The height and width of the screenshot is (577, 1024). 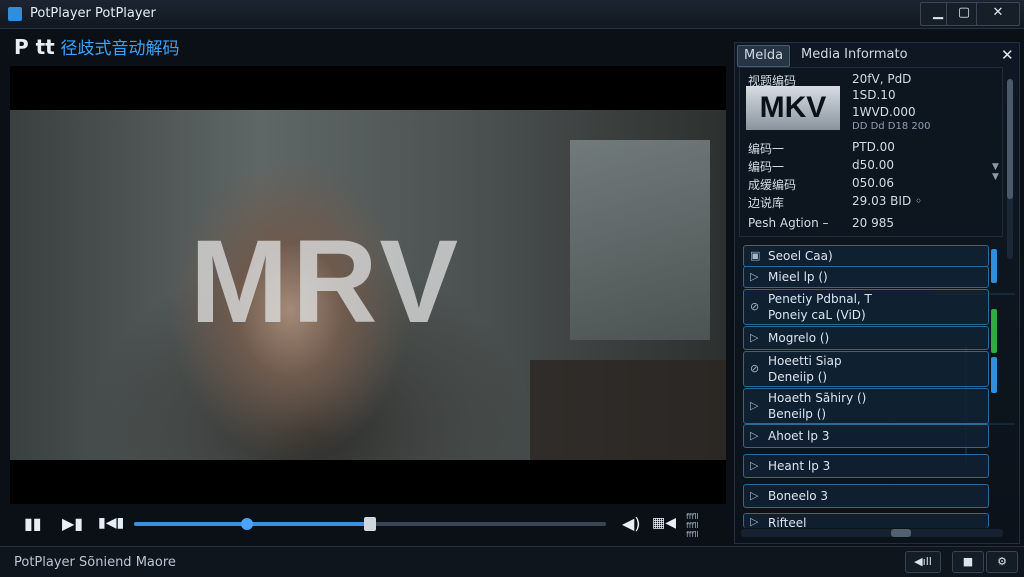 What do you see at coordinates (512, 14) in the screenshot?
I see `title-bar: PotPlayer PotPlayer ▁ ▢ ✕` at bounding box center [512, 14].